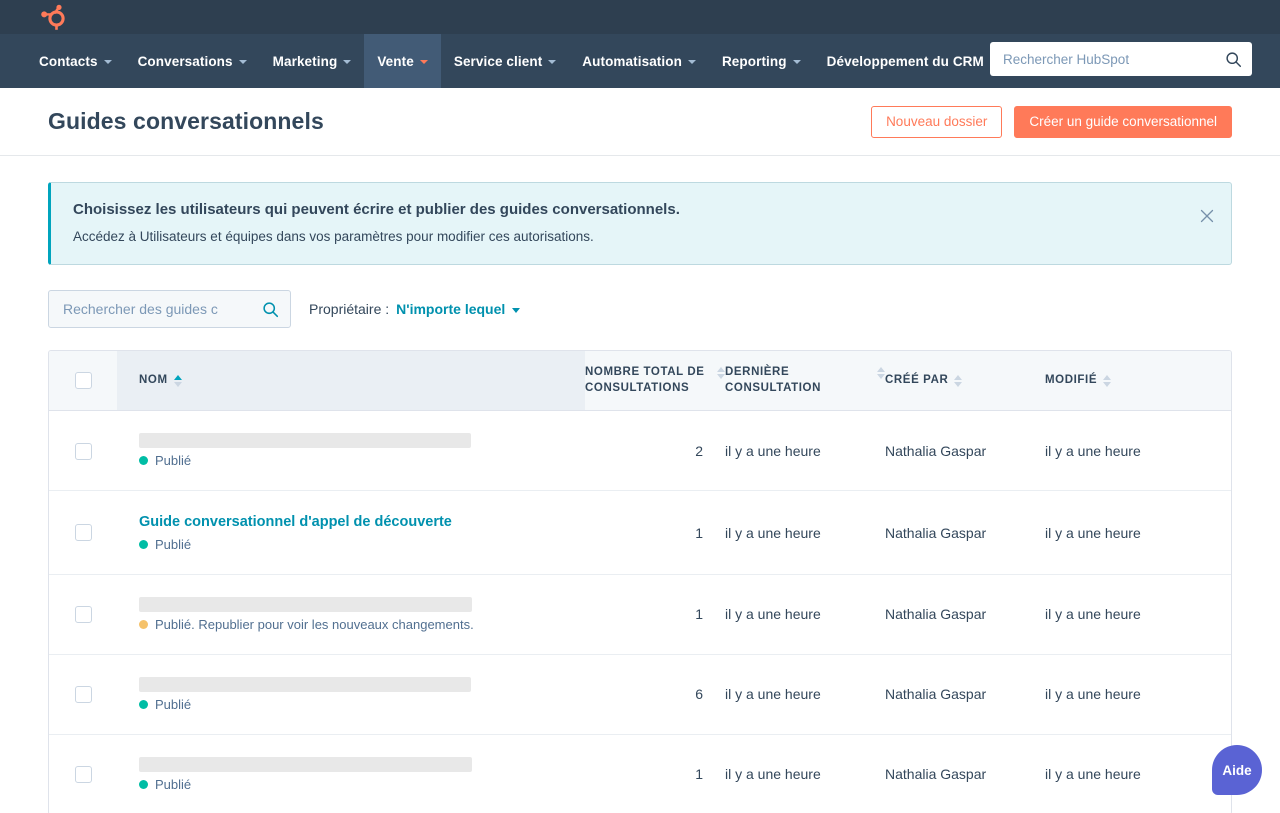 The width and height of the screenshot is (1280, 813). Describe the element at coordinates (1123, 121) in the screenshot. I see `create-playbook-button: Créer un guide conversationnel` at that location.